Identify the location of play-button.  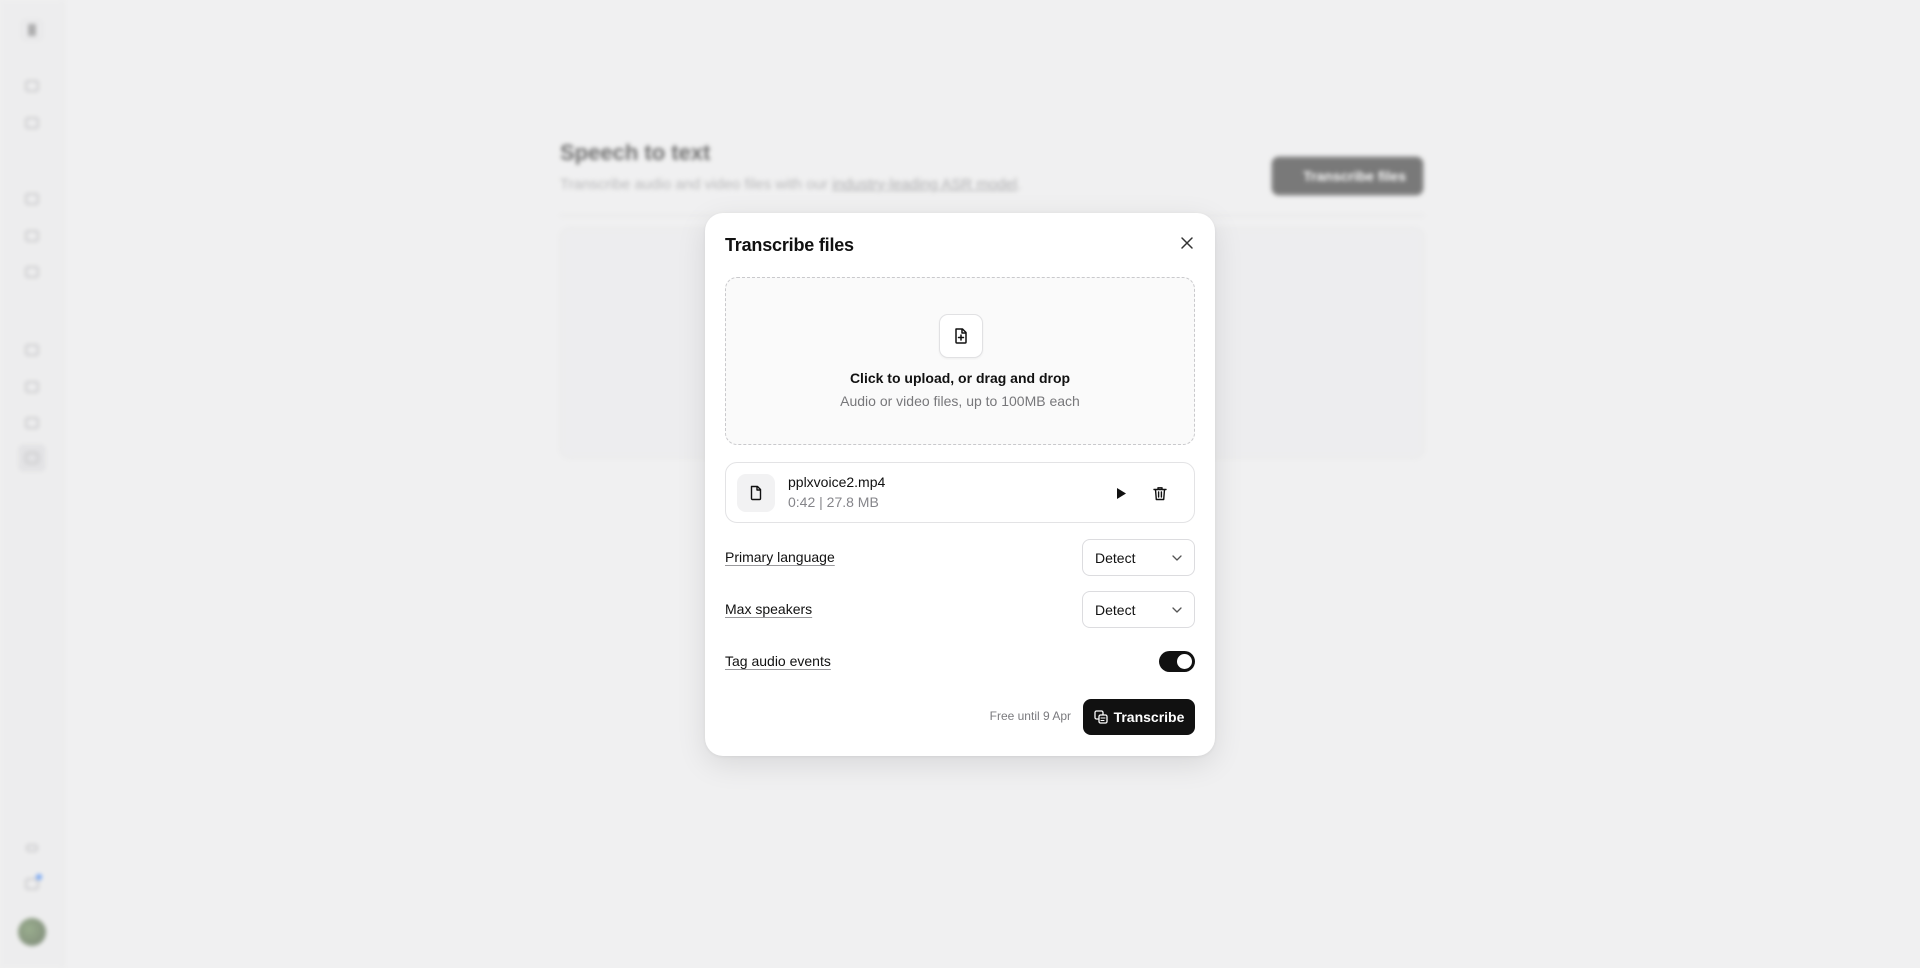
(1121, 493).